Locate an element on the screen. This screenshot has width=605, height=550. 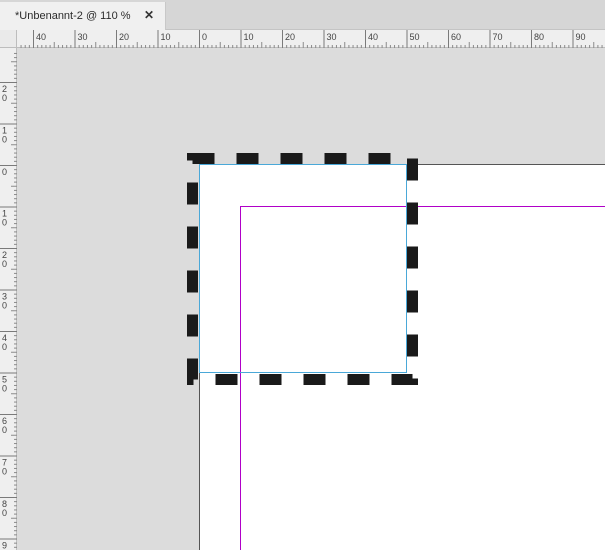
vertical-ruler-scale: 2010010203040506070809 is located at coordinates (8, 301).